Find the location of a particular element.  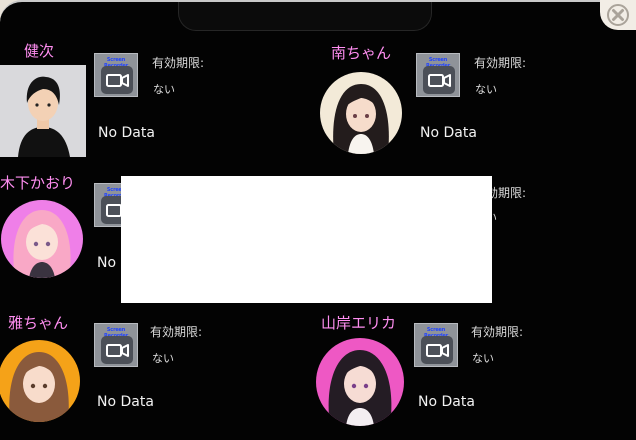

character-name: 山岸エリカ is located at coordinates (359, 323).